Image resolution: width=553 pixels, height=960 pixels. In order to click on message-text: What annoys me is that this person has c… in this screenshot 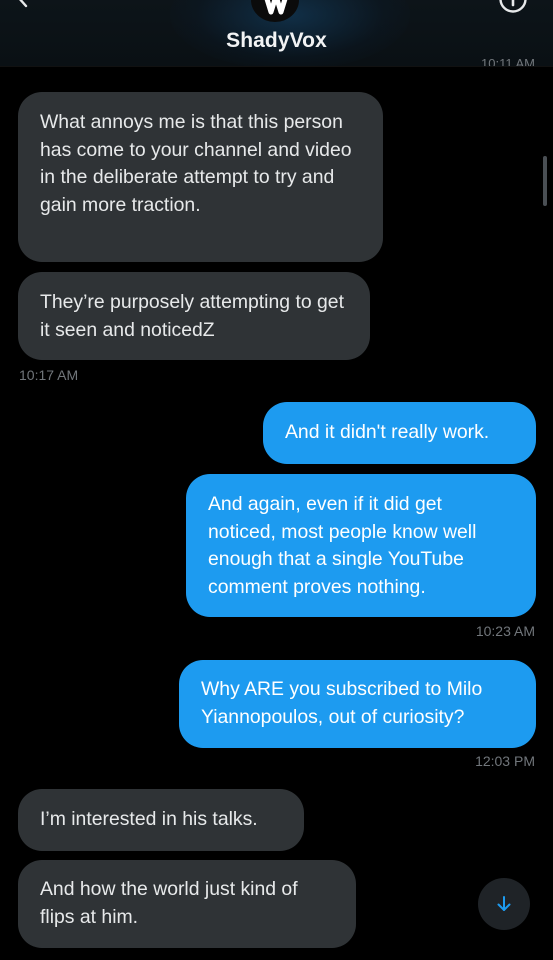, I will do `click(196, 163)`.